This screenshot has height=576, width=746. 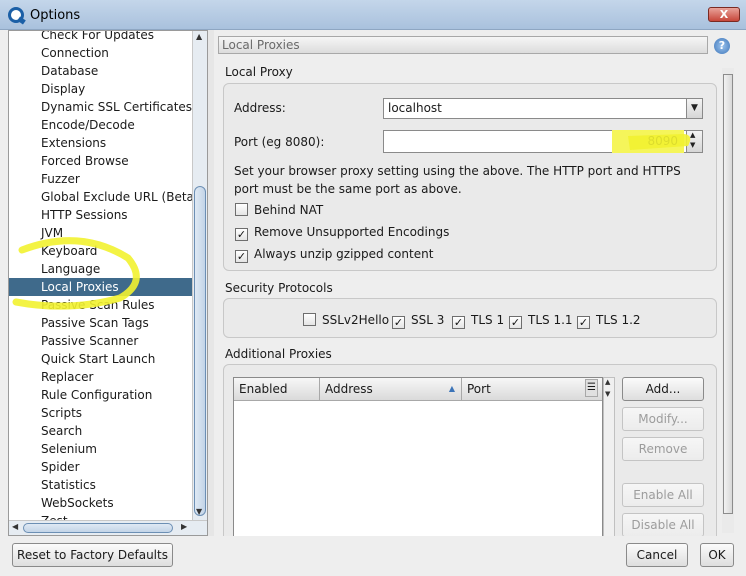 What do you see at coordinates (692, 135) in the screenshot?
I see `increment-icon: ▲` at bounding box center [692, 135].